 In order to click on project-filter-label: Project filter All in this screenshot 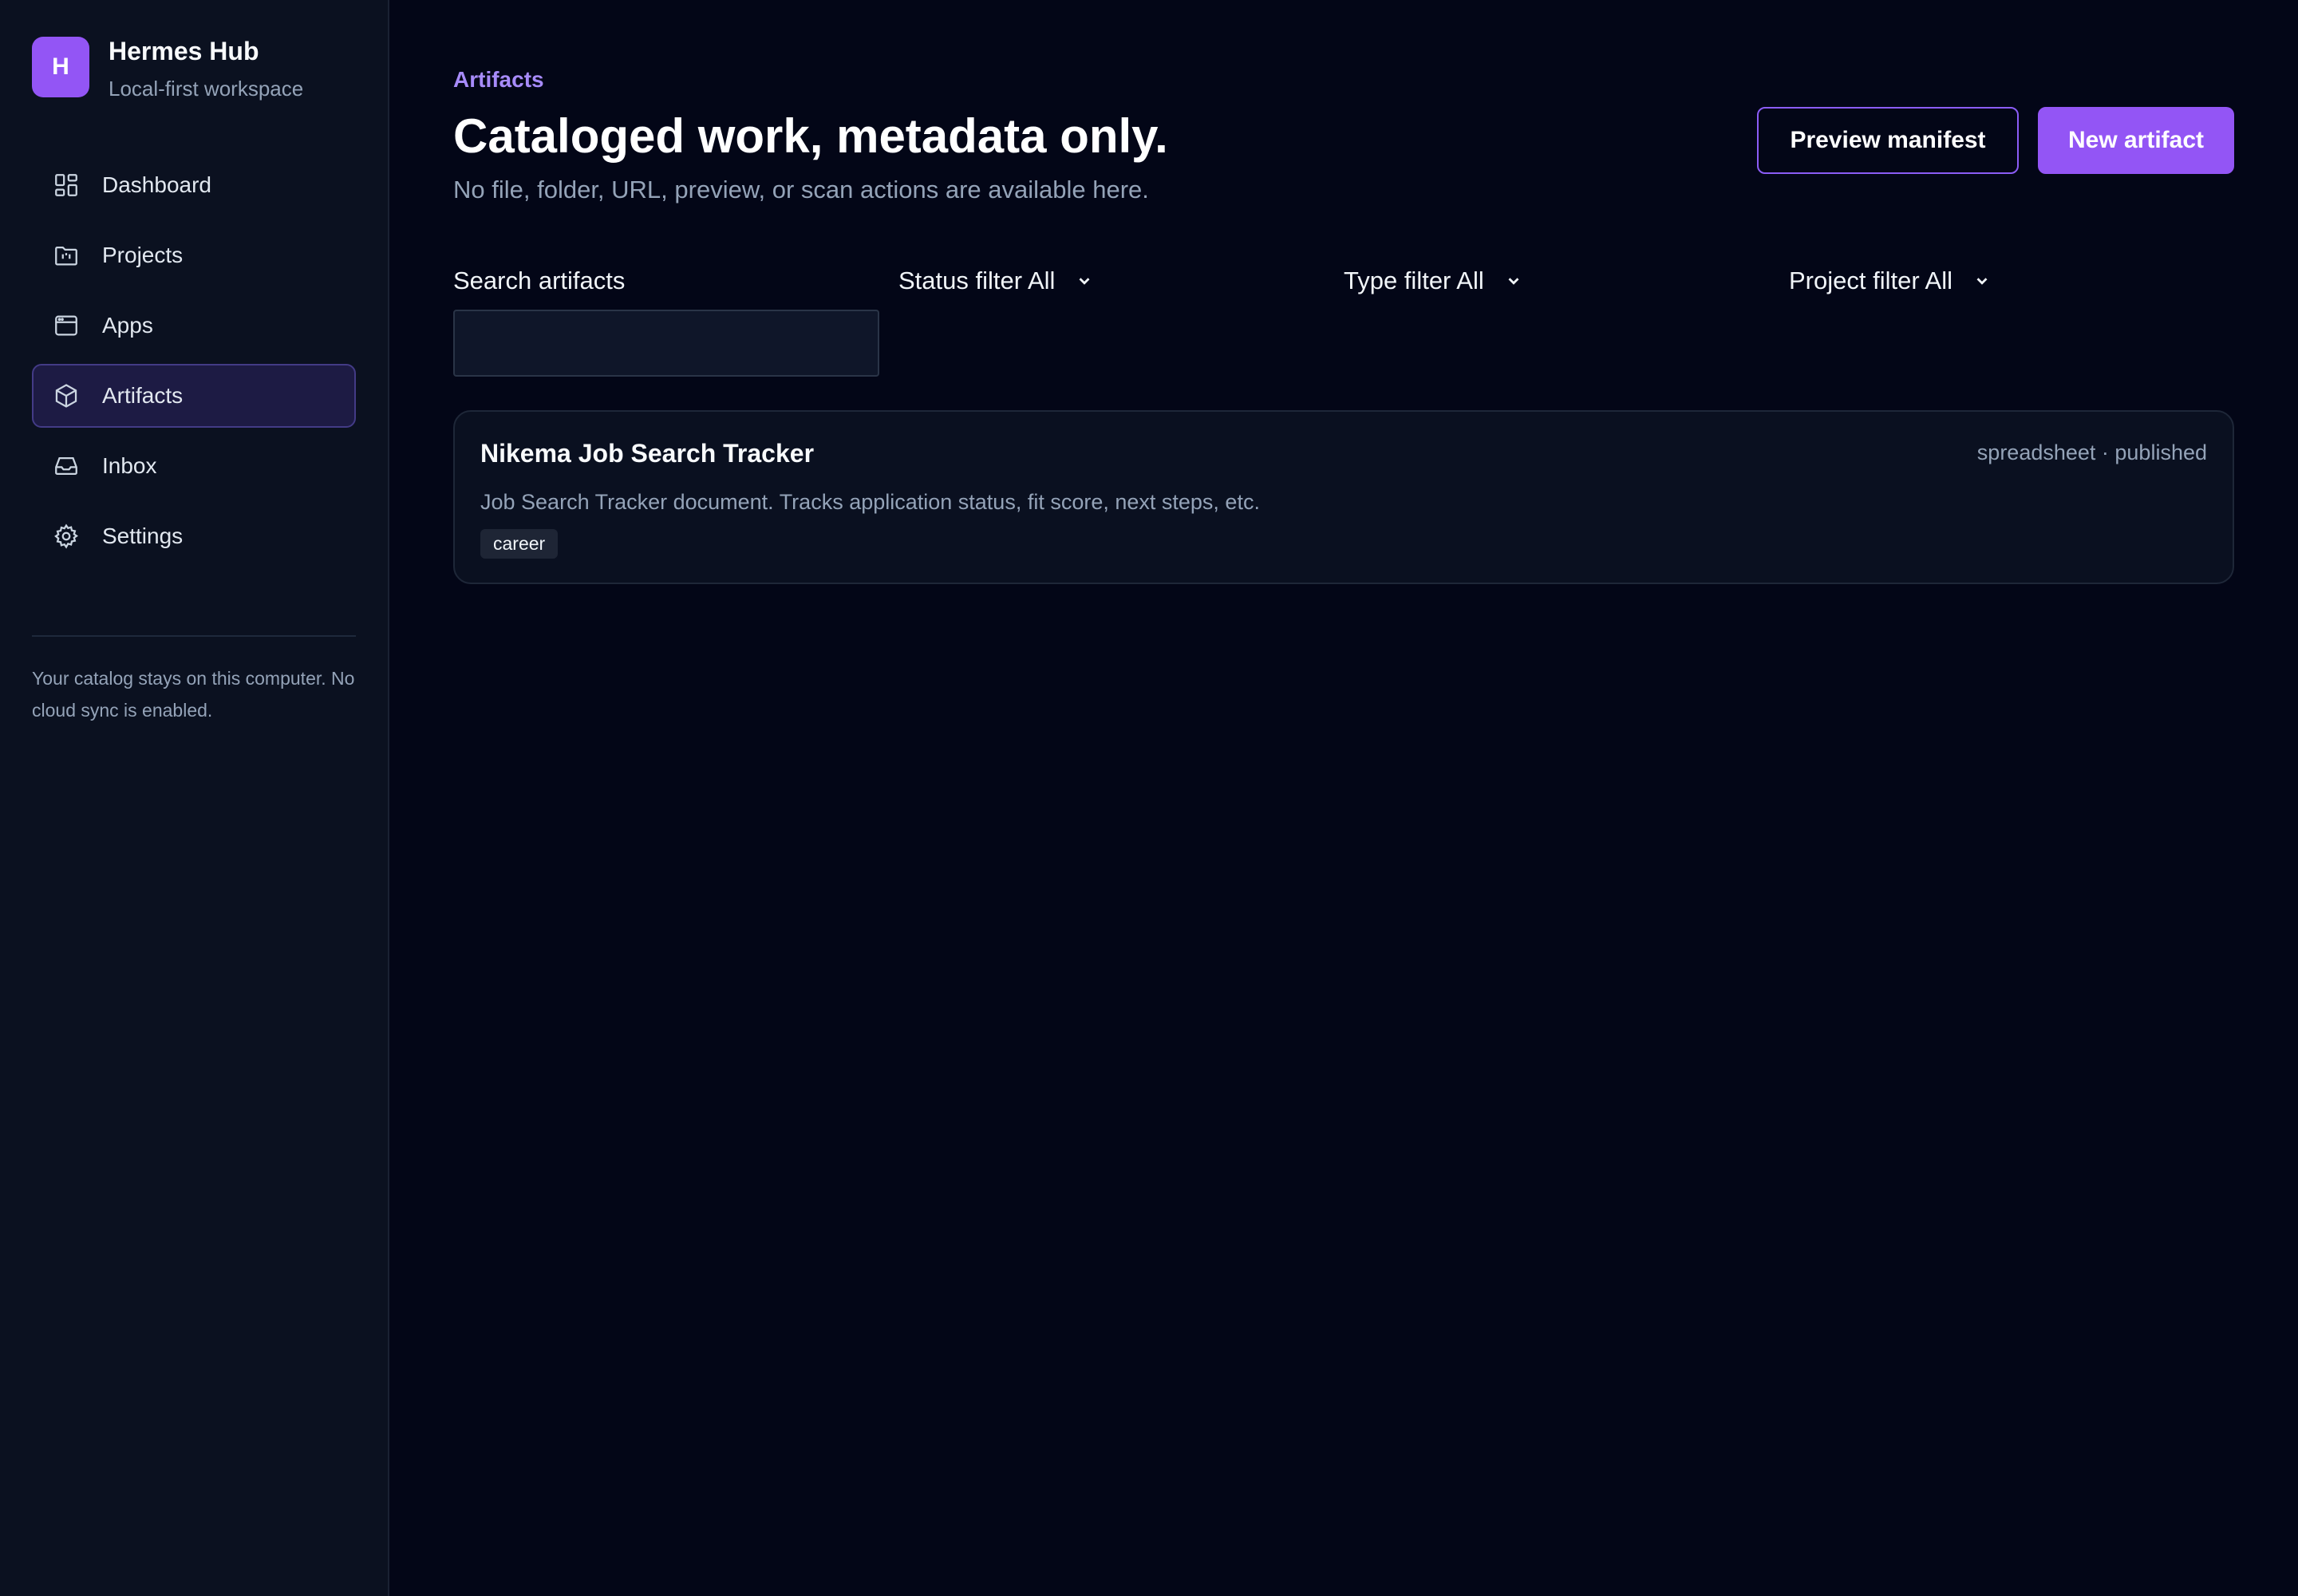, I will do `click(1871, 280)`.